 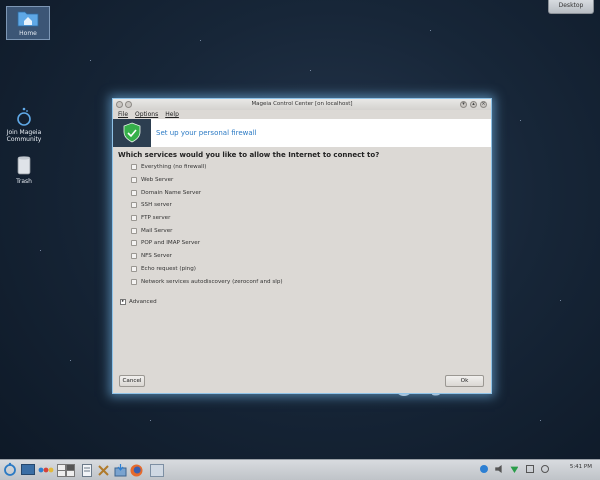 I want to click on control-center-launcher, so click(x=103, y=471).